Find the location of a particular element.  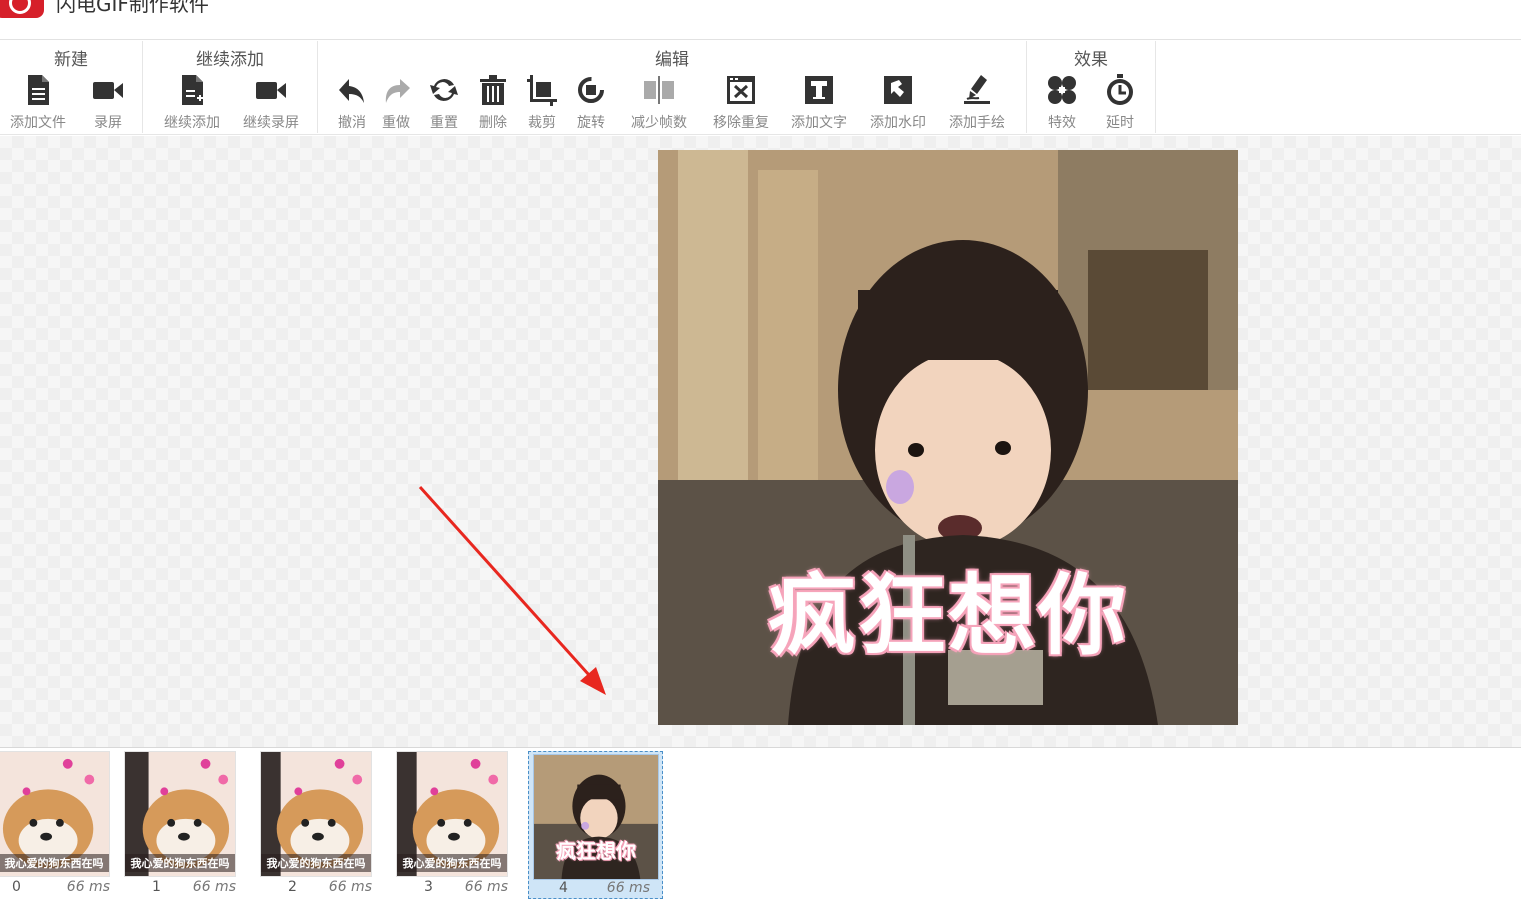

continue-add-file-icon is located at coordinates (192, 90).